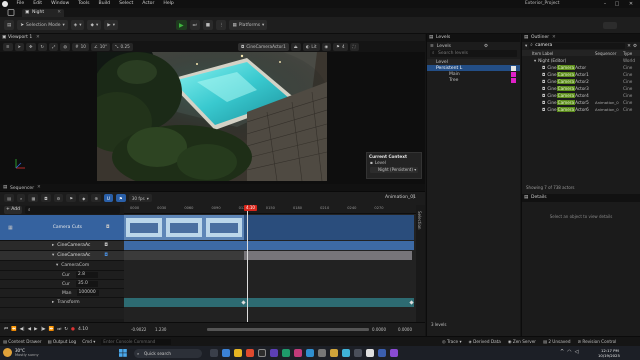 The image size is (640, 360). Describe the element at coordinates (168, 353) in the screenshot. I see `taskbar-search-input: ⌕ Quick search` at that location.